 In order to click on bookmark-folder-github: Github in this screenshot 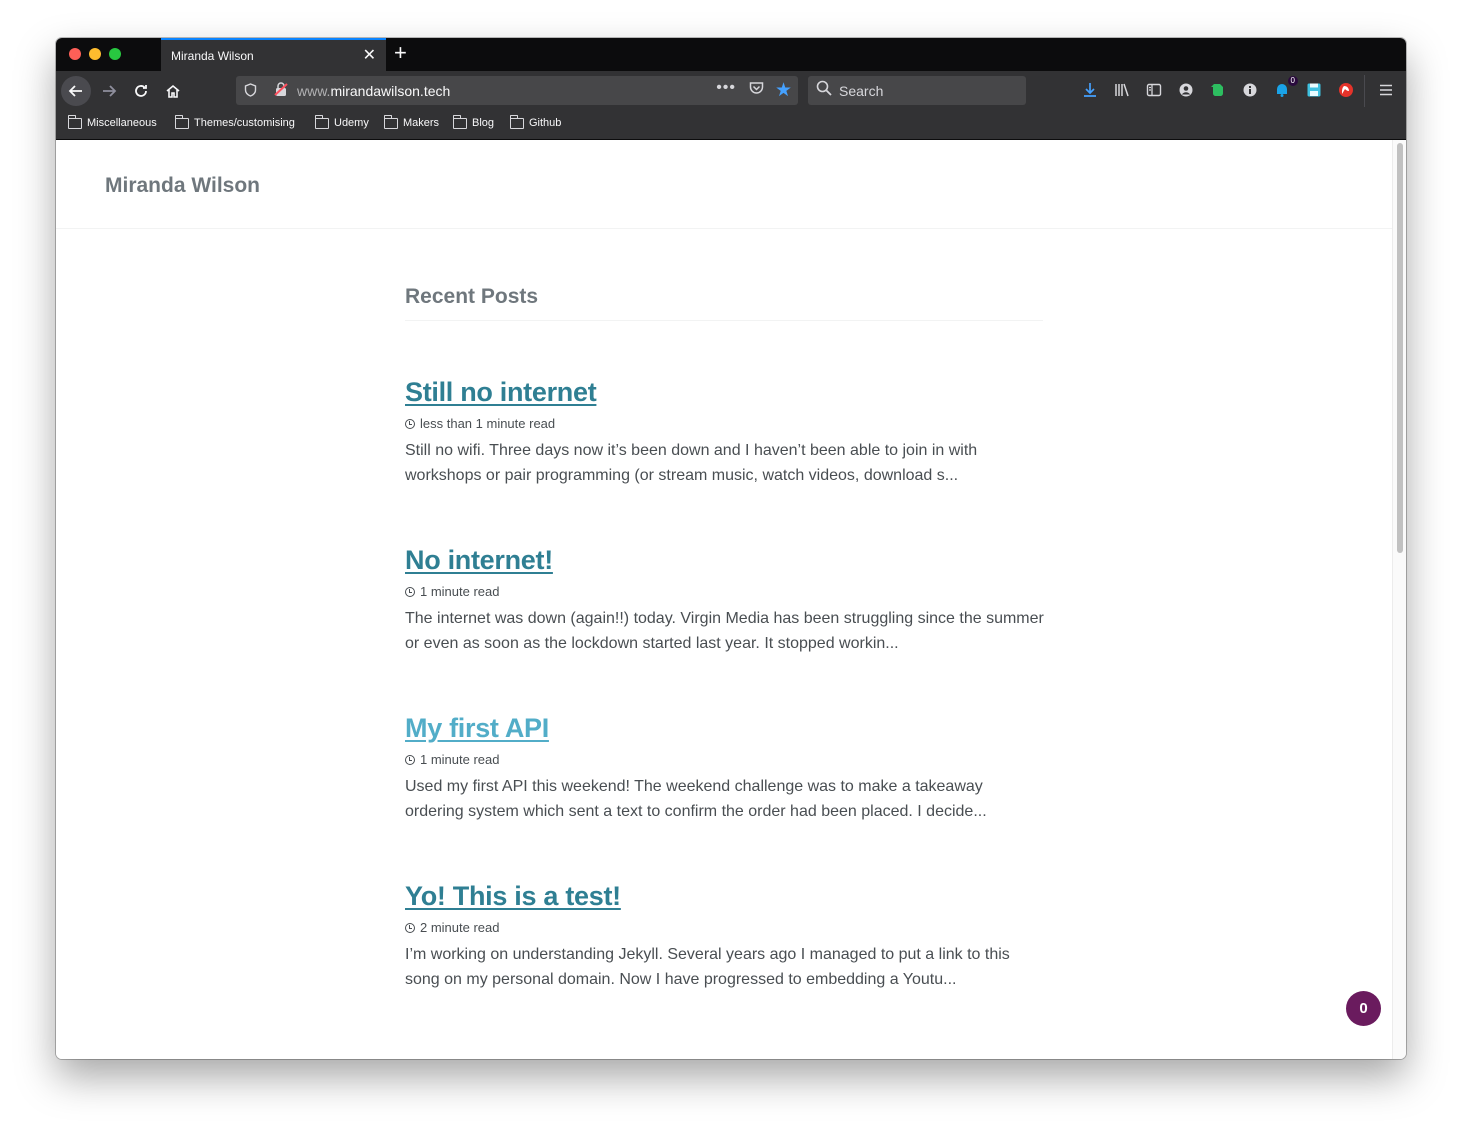, I will do `click(536, 121)`.